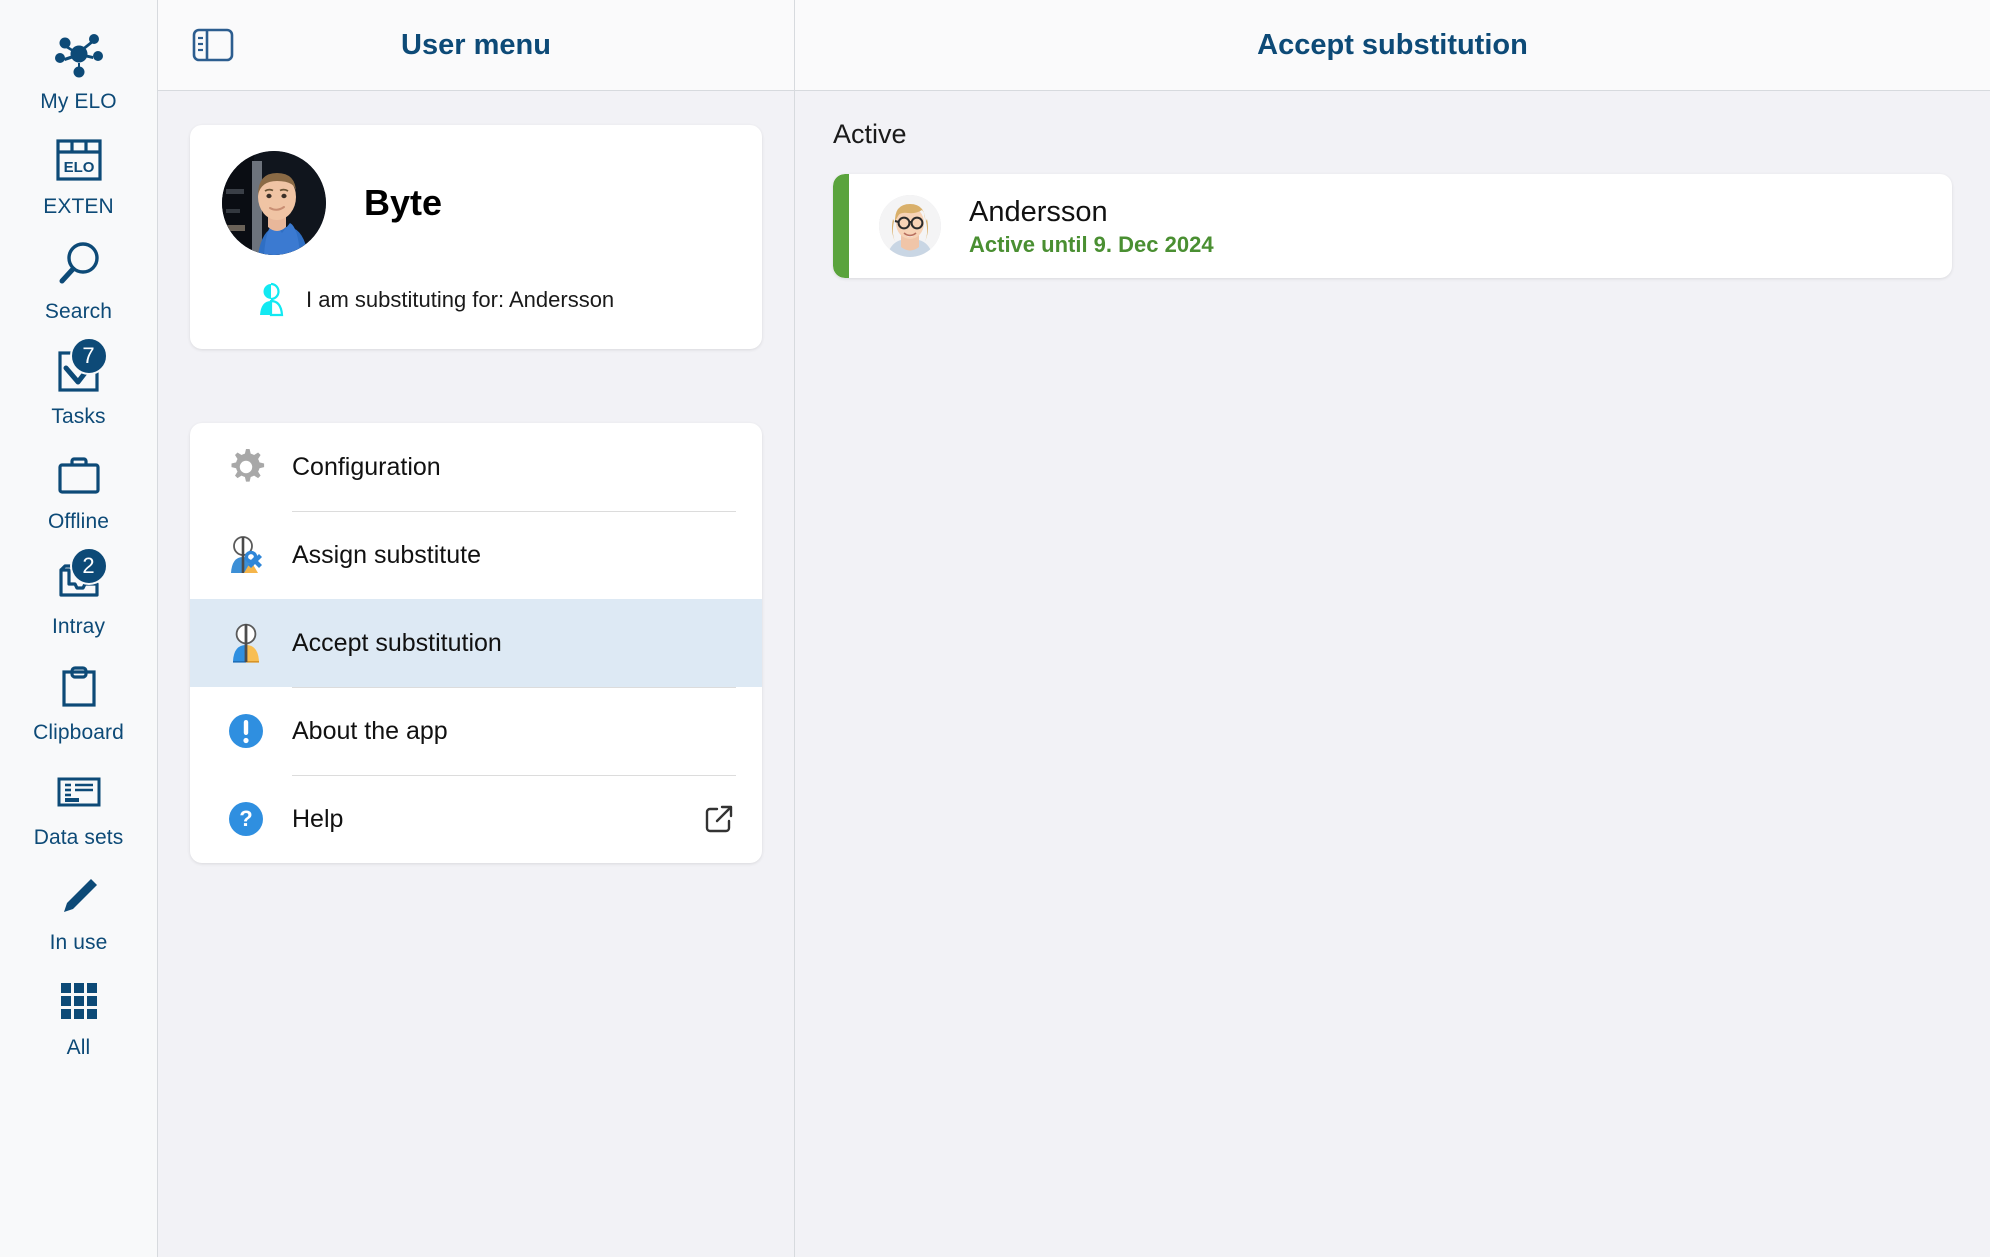 This screenshot has width=1990, height=1257. What do you see at coordinates (78, 417) in the screenshot?
I see `sidebar-item-label: Tasks` at bounding box center [78, 417].